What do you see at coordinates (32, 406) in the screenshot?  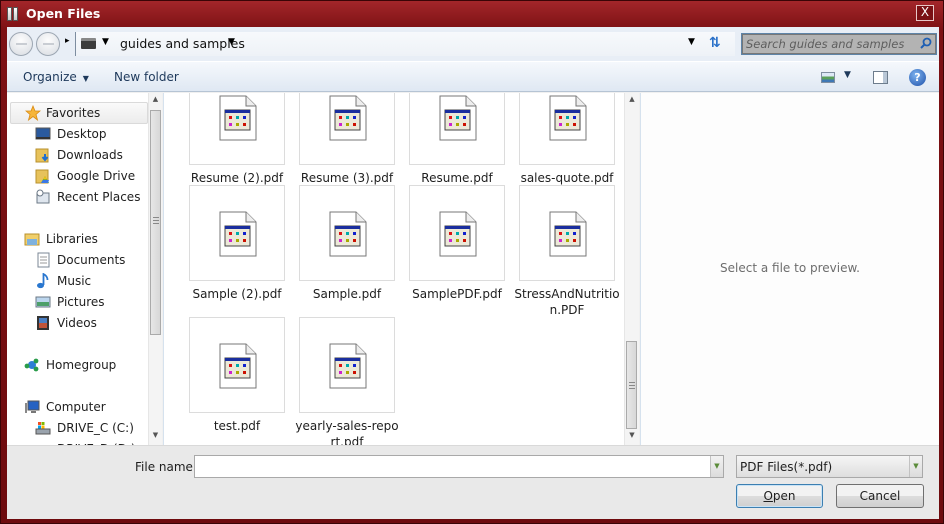 I see `computer-icon` at bounding box center [32, 406].